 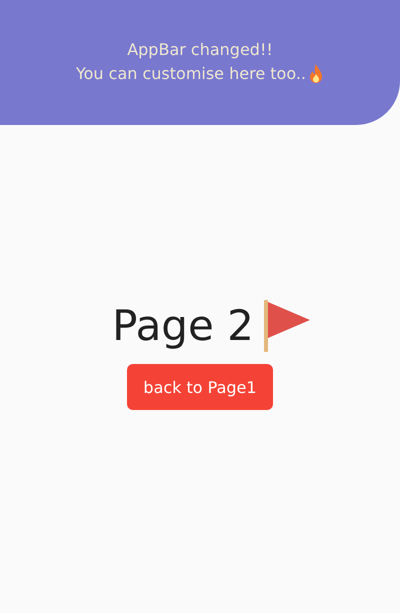 What do you see at coordinates (316, 74) in the screenshot?
I see `fire-icon` at bounding box center [316, 74].